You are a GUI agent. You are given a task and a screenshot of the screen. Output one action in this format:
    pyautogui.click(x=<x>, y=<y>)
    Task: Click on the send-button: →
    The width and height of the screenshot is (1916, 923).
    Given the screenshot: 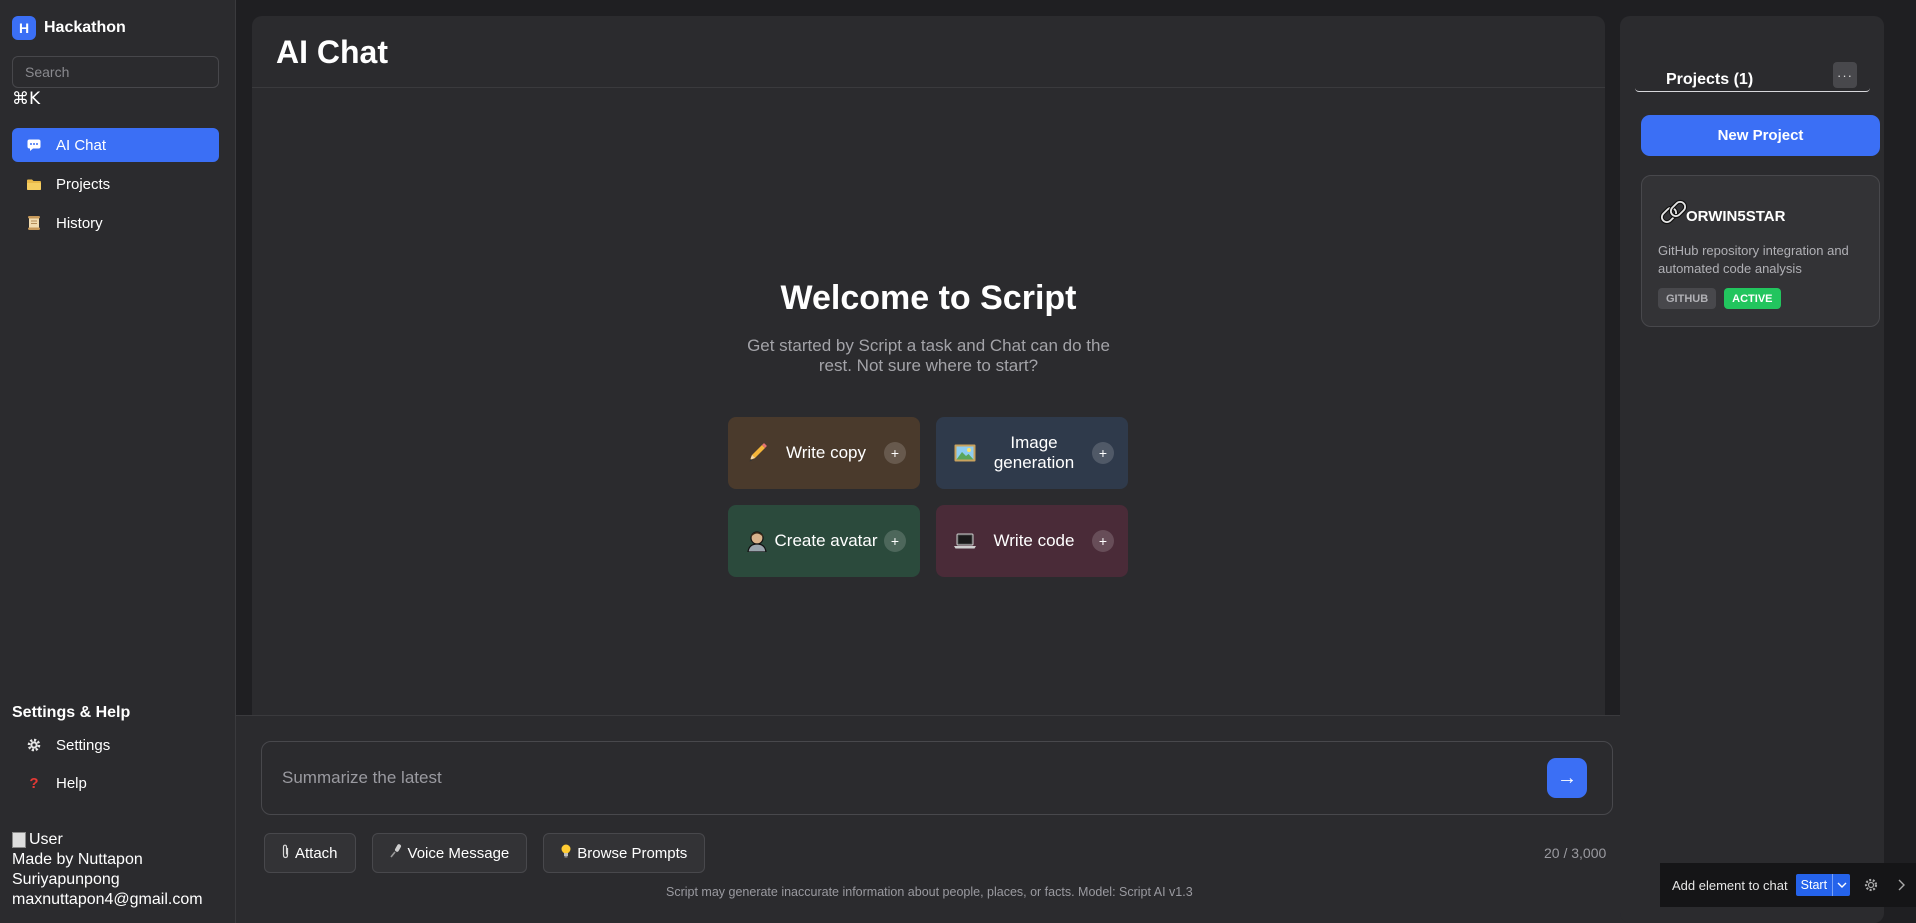 What is the action you would take?
    pyautogui.click(x=1567, y=778)
    